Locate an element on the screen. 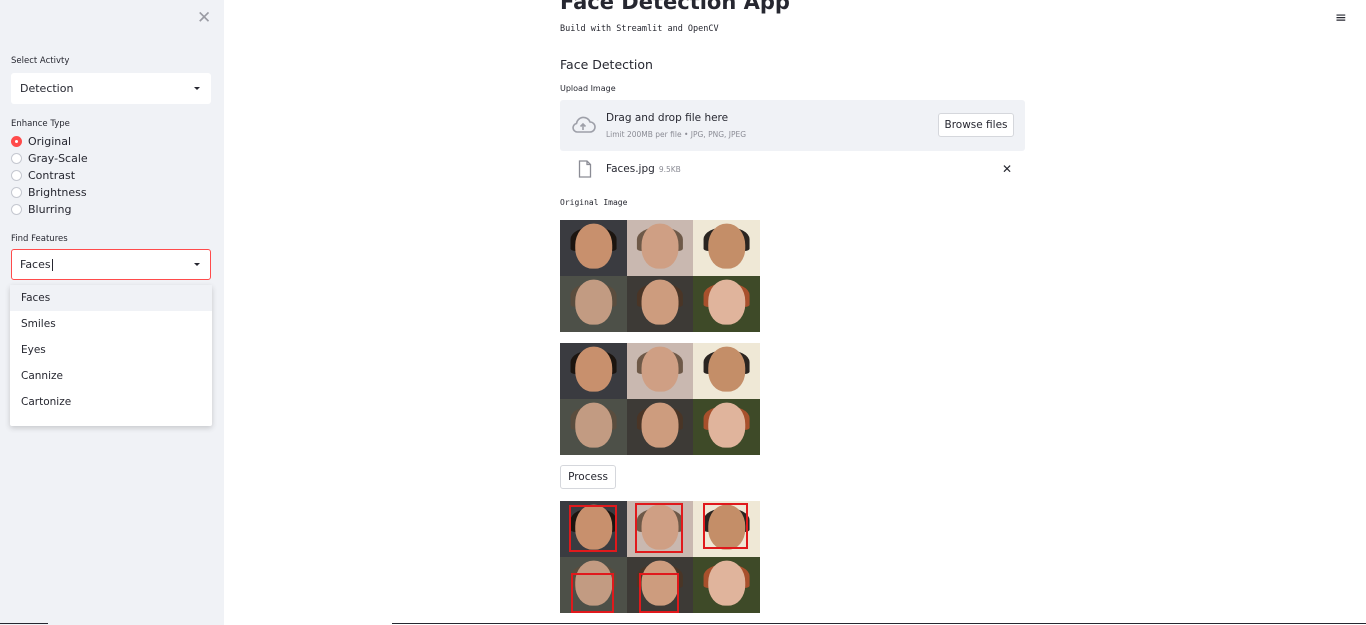 This screenshot has height=625, width=1366. original-image is located at coordinates (660, 276).